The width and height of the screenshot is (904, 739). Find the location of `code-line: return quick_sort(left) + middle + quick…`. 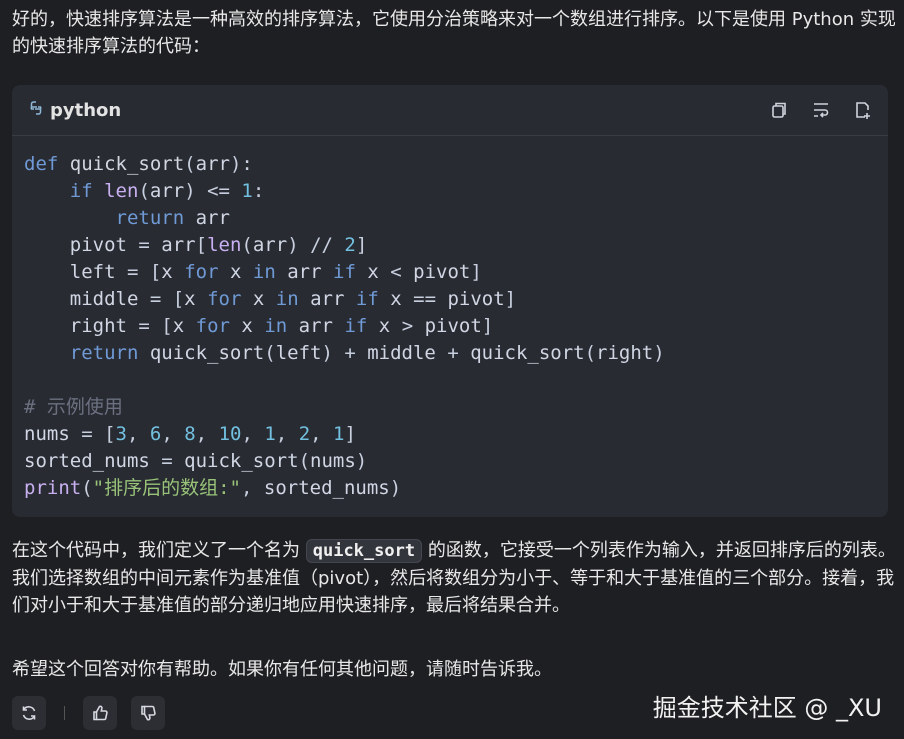

code-line: return quick_sort(left) + middle + quick… is located at coordinates (367, 353).